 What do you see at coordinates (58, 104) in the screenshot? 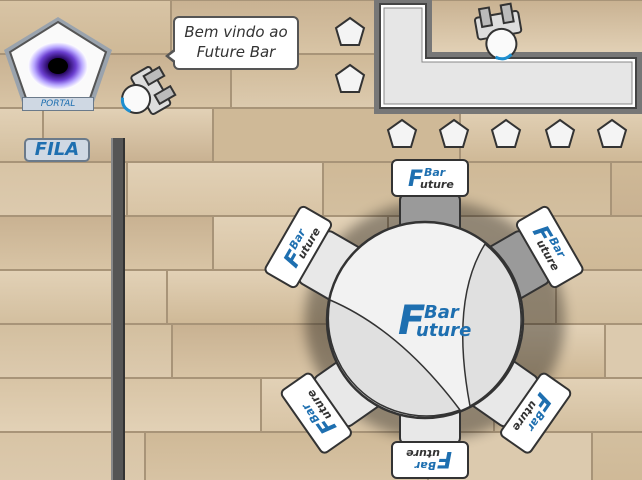
I see `portal-label: PORTAL` at bounding box center [58, 104].